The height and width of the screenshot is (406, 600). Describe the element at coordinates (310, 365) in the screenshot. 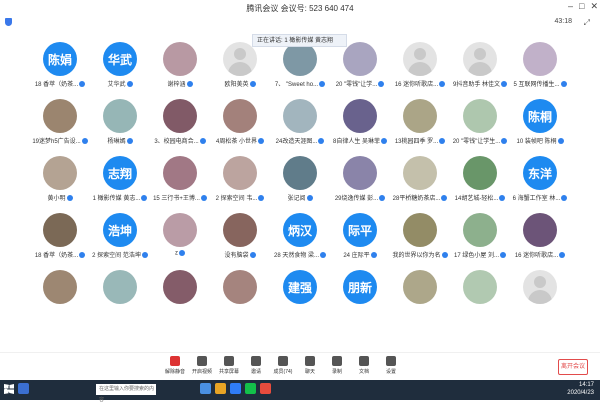

I see `toolbar-item-chat: 聊天` at that location.